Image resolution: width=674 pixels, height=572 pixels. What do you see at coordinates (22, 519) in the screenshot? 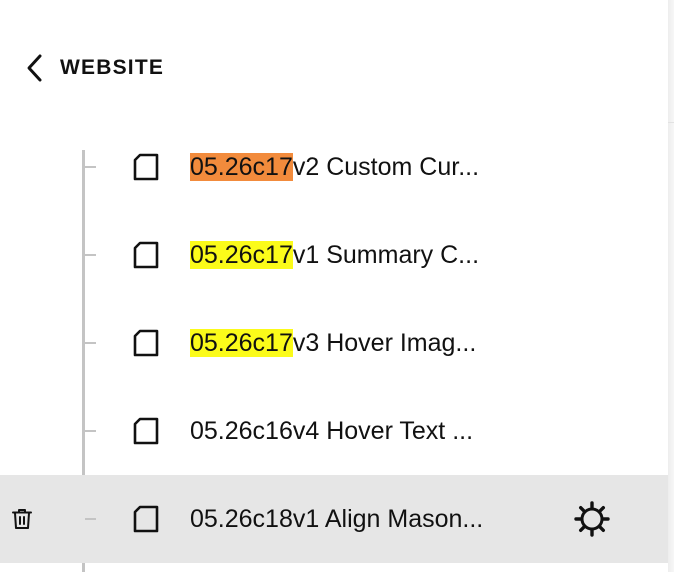
I see `trash-icon` at bounding box center [22, 519].